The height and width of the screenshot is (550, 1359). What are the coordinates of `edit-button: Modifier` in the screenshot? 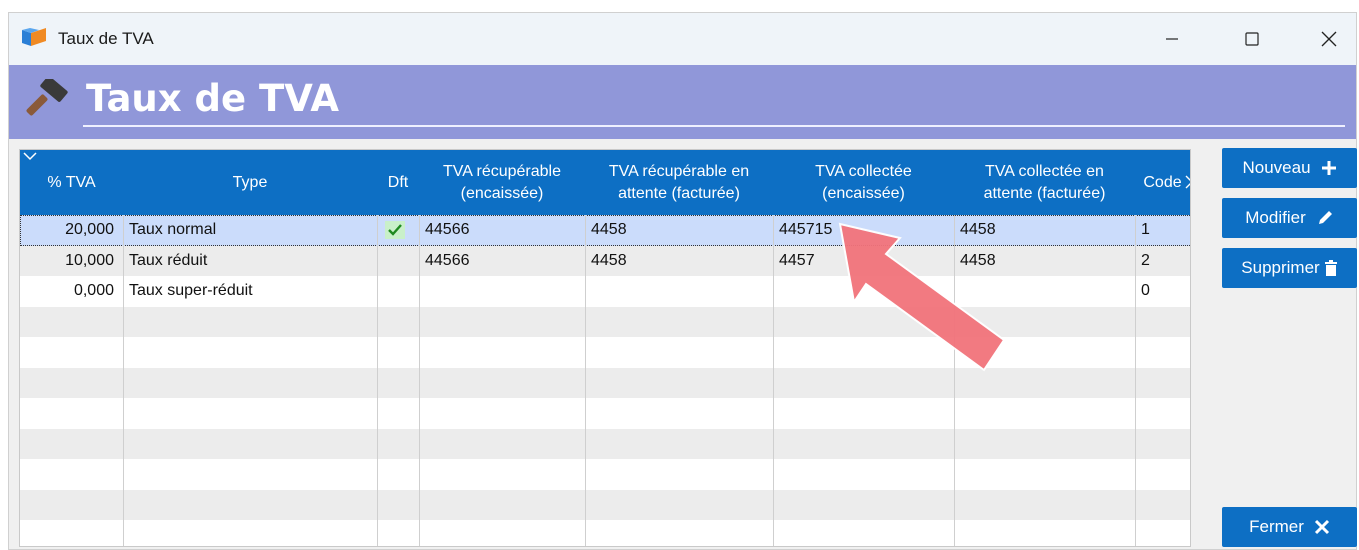 It's located at (1289, 218).